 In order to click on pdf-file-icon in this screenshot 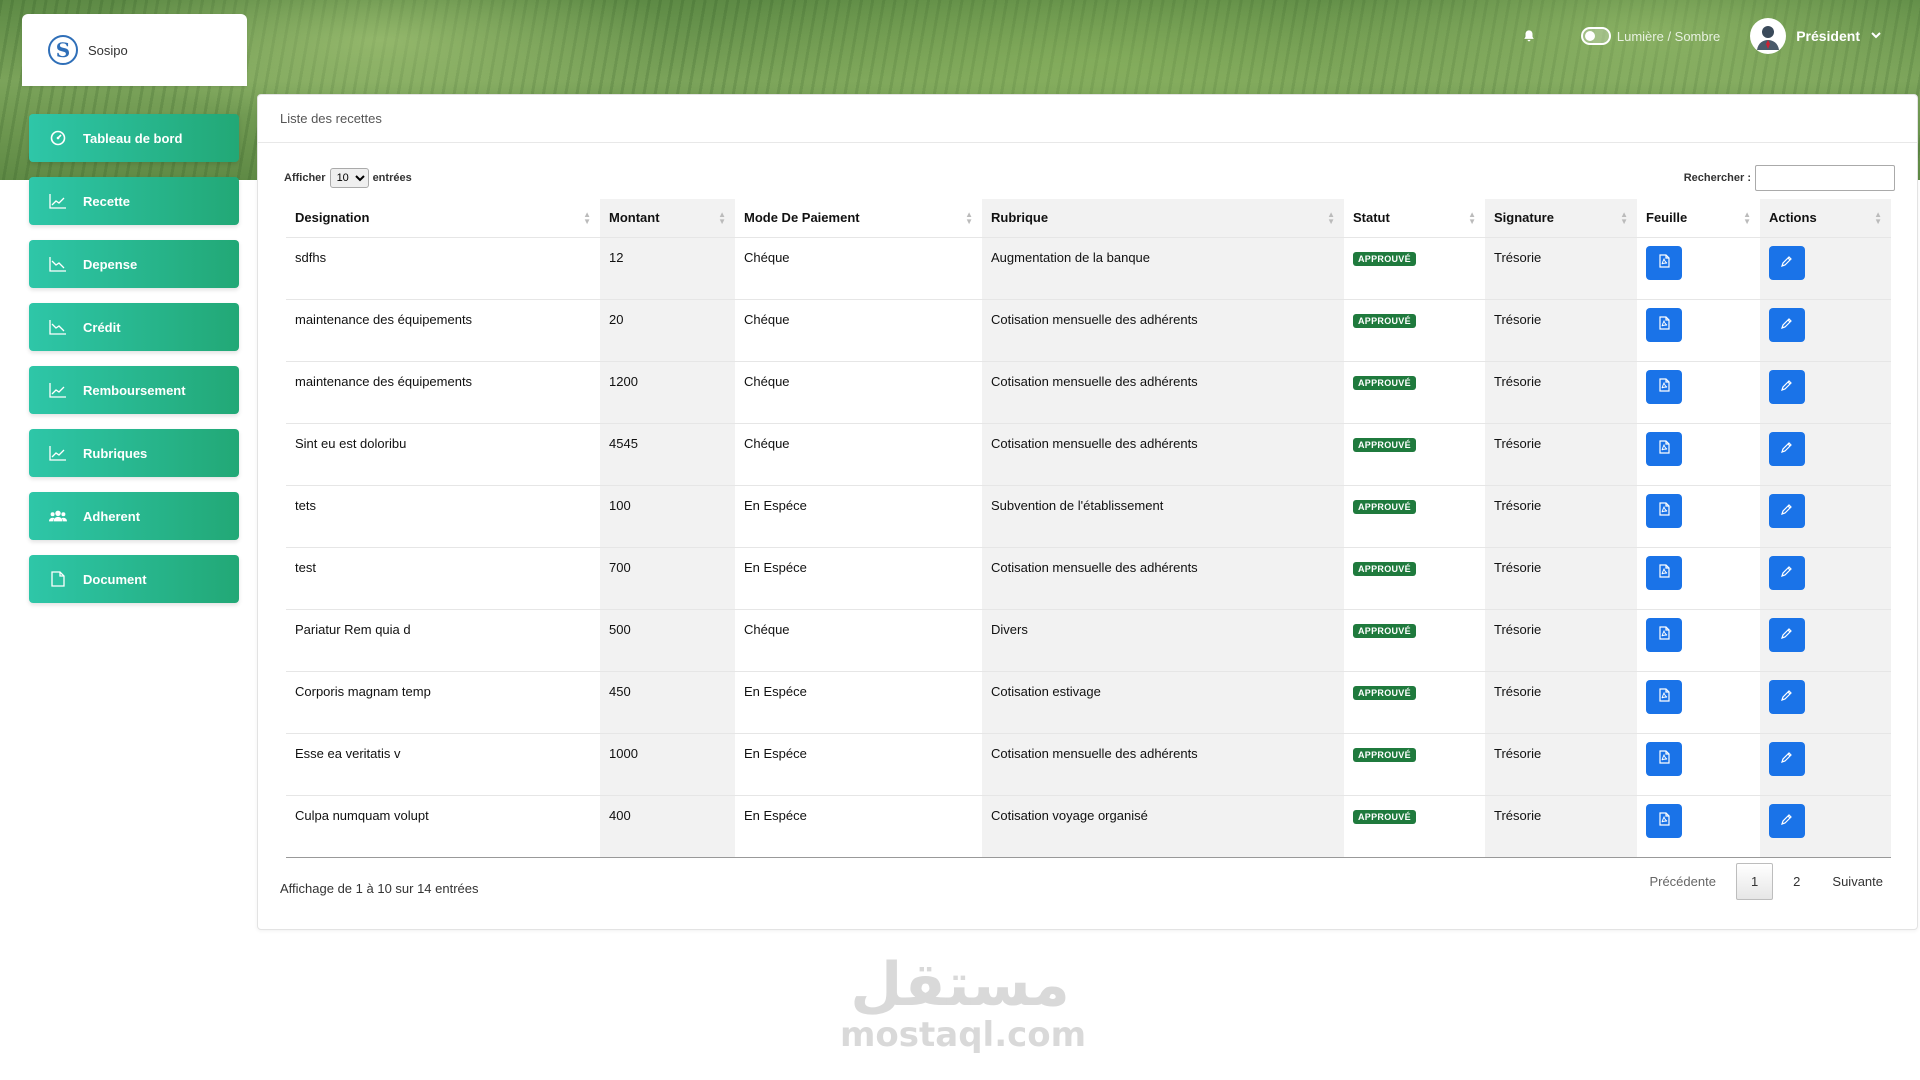, I will do `click(1664, 386)`.